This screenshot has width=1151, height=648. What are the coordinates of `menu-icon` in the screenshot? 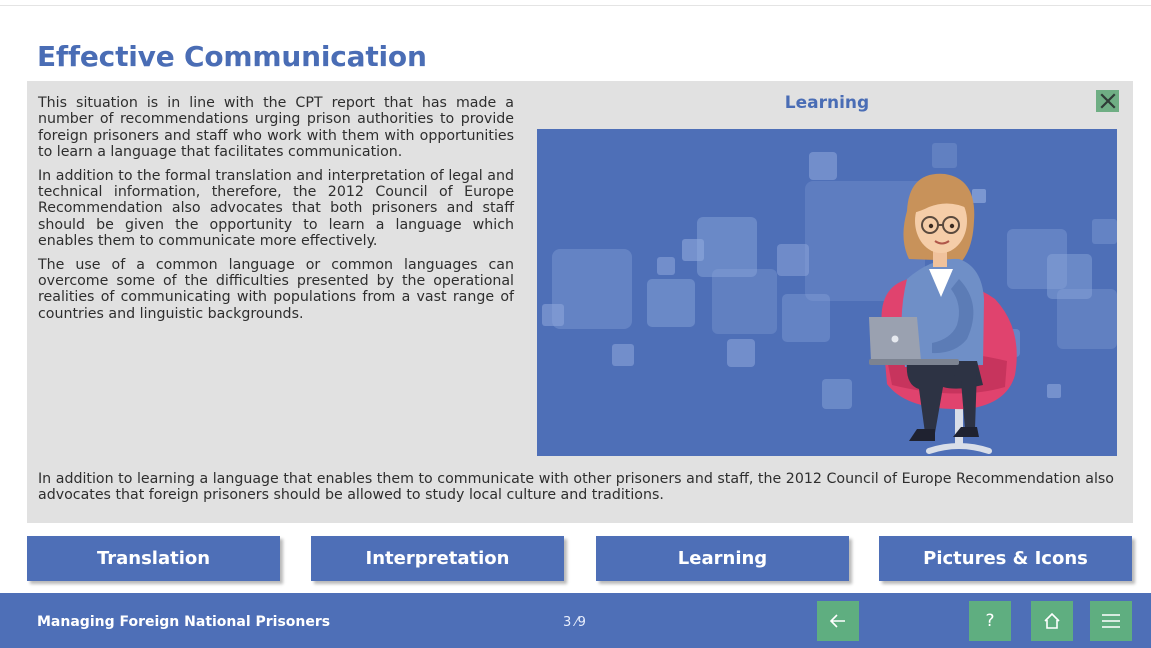 It's located at (1111, 621).